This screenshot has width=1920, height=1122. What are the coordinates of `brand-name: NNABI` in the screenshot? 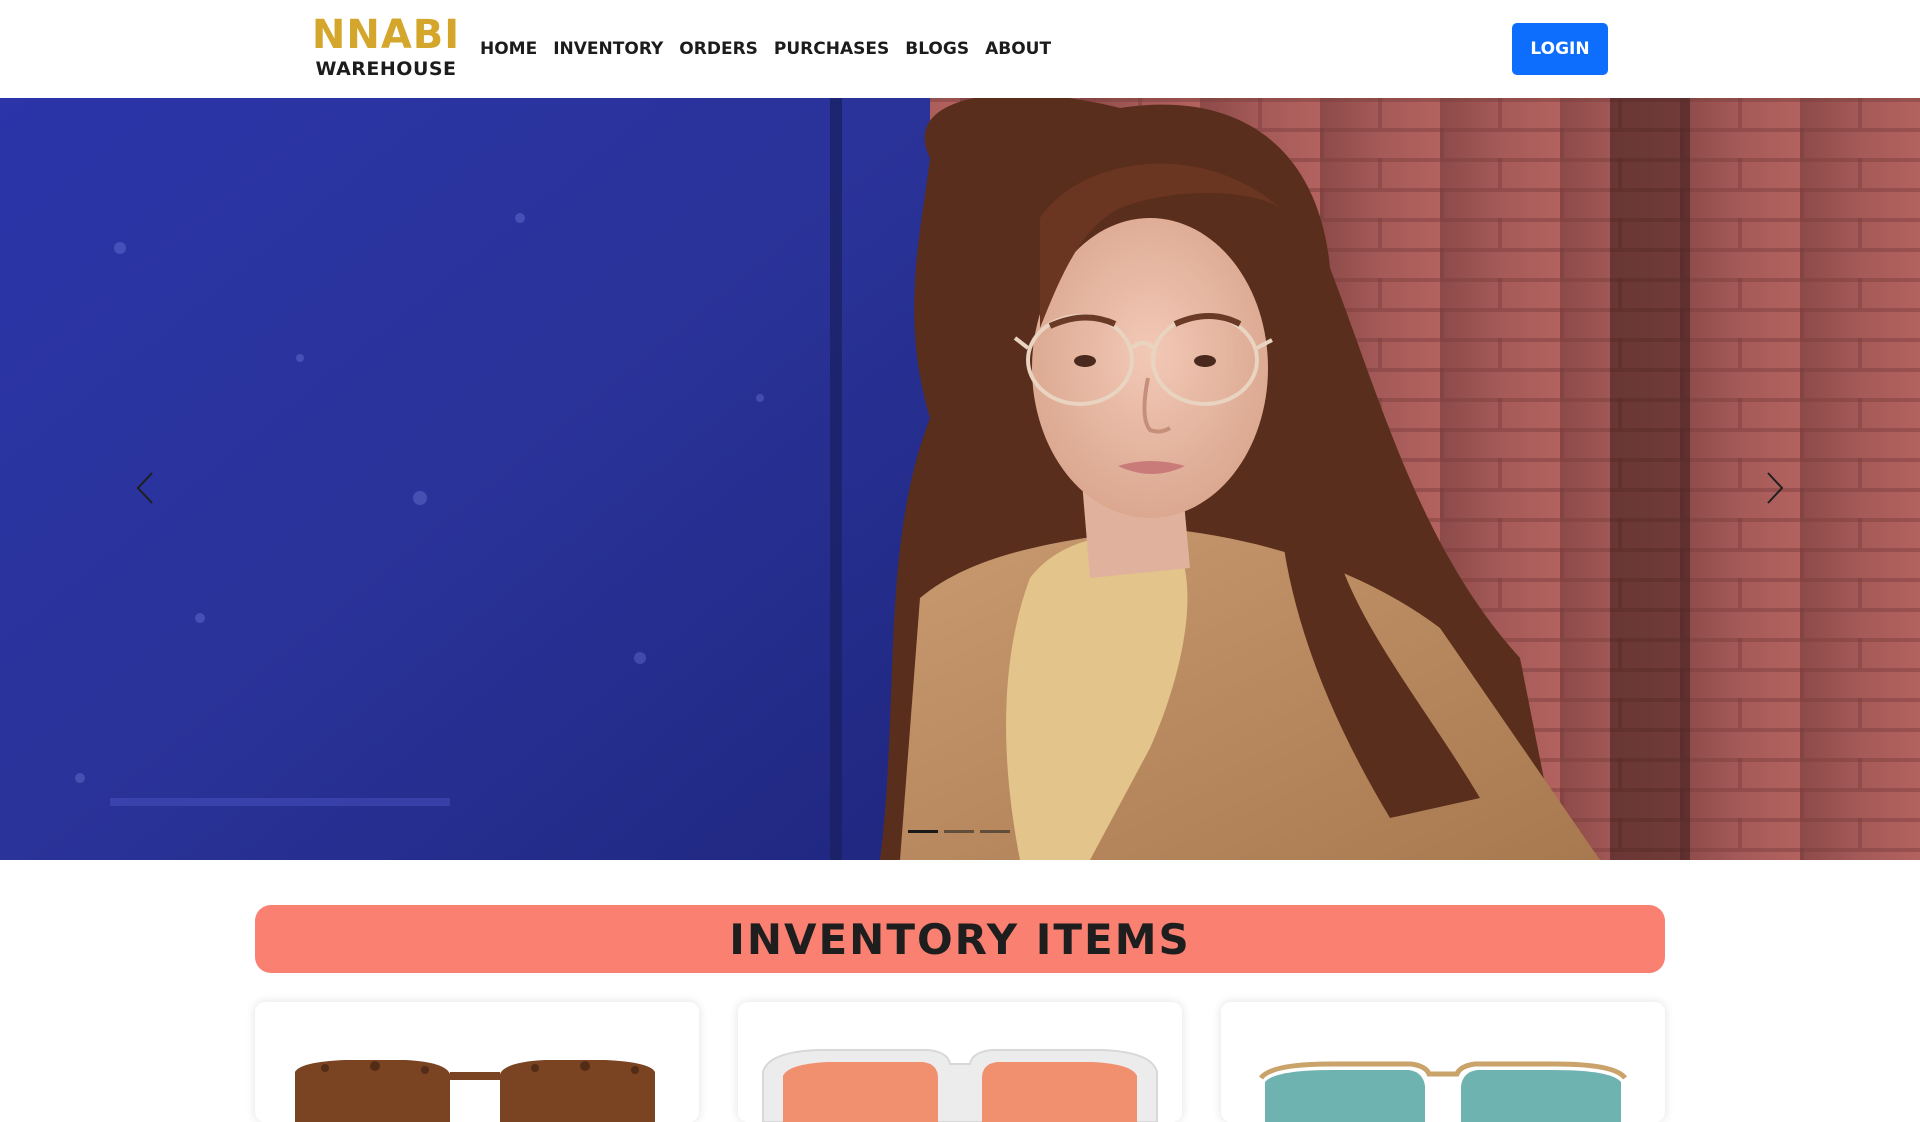 It's located at (386, 35).